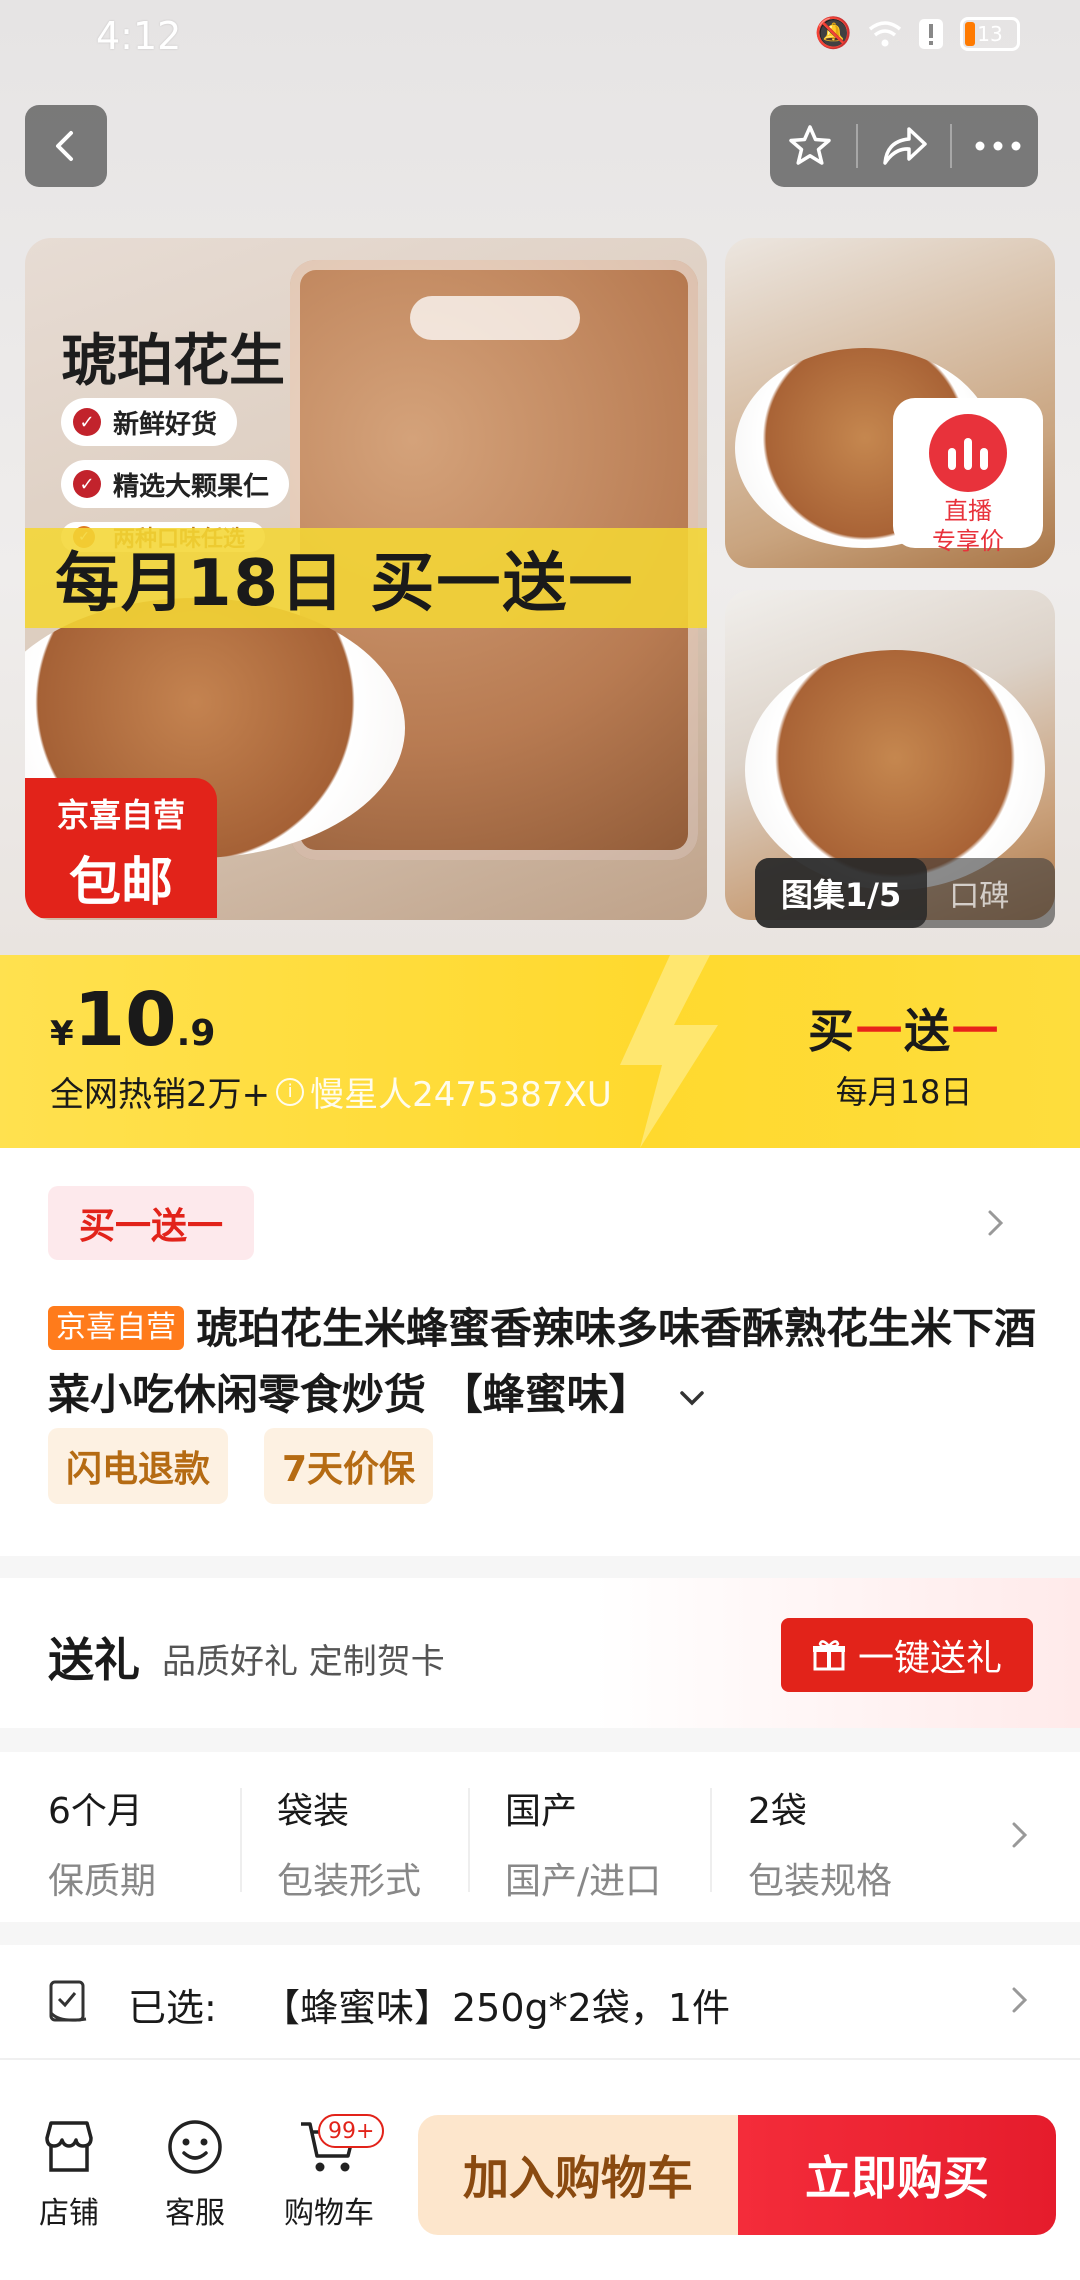  I want to click on brand-tag: 京喜自营, so click(116, 1328).